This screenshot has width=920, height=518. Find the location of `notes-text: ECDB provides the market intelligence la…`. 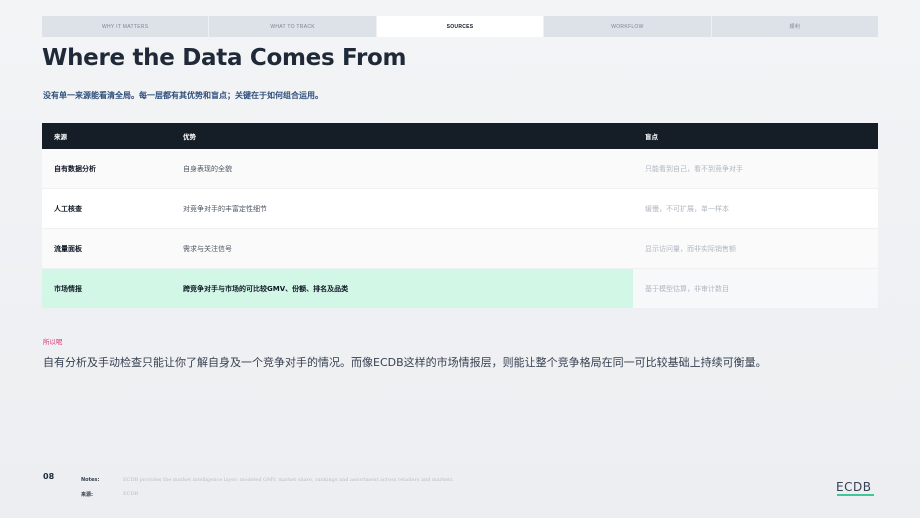

notes-text: ECDB provides the market intelligence la… is located at coordinates (289, 480).